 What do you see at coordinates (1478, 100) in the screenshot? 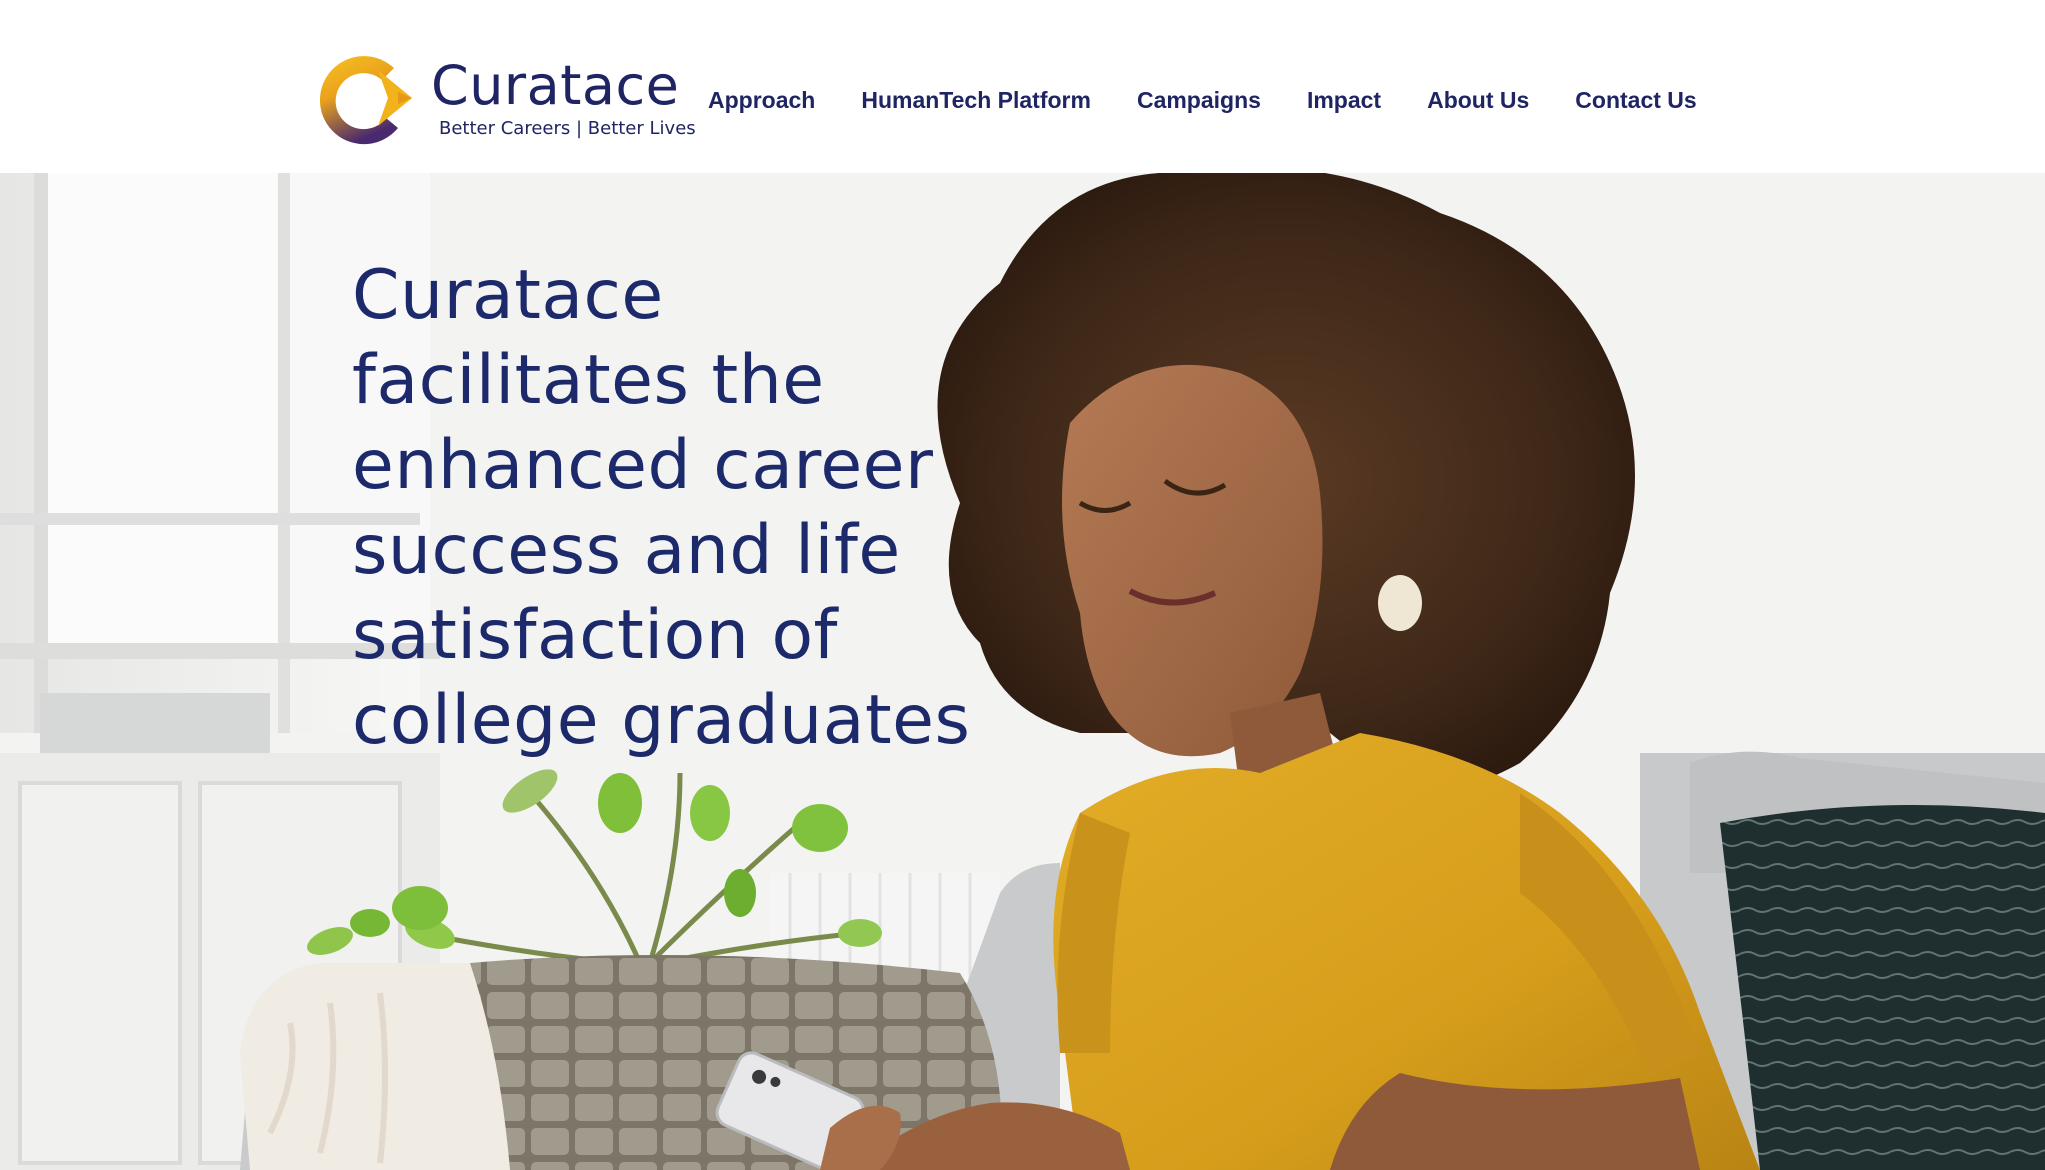
I see `nav-item-about-us: About Us` at bounding box center [1478, 100].